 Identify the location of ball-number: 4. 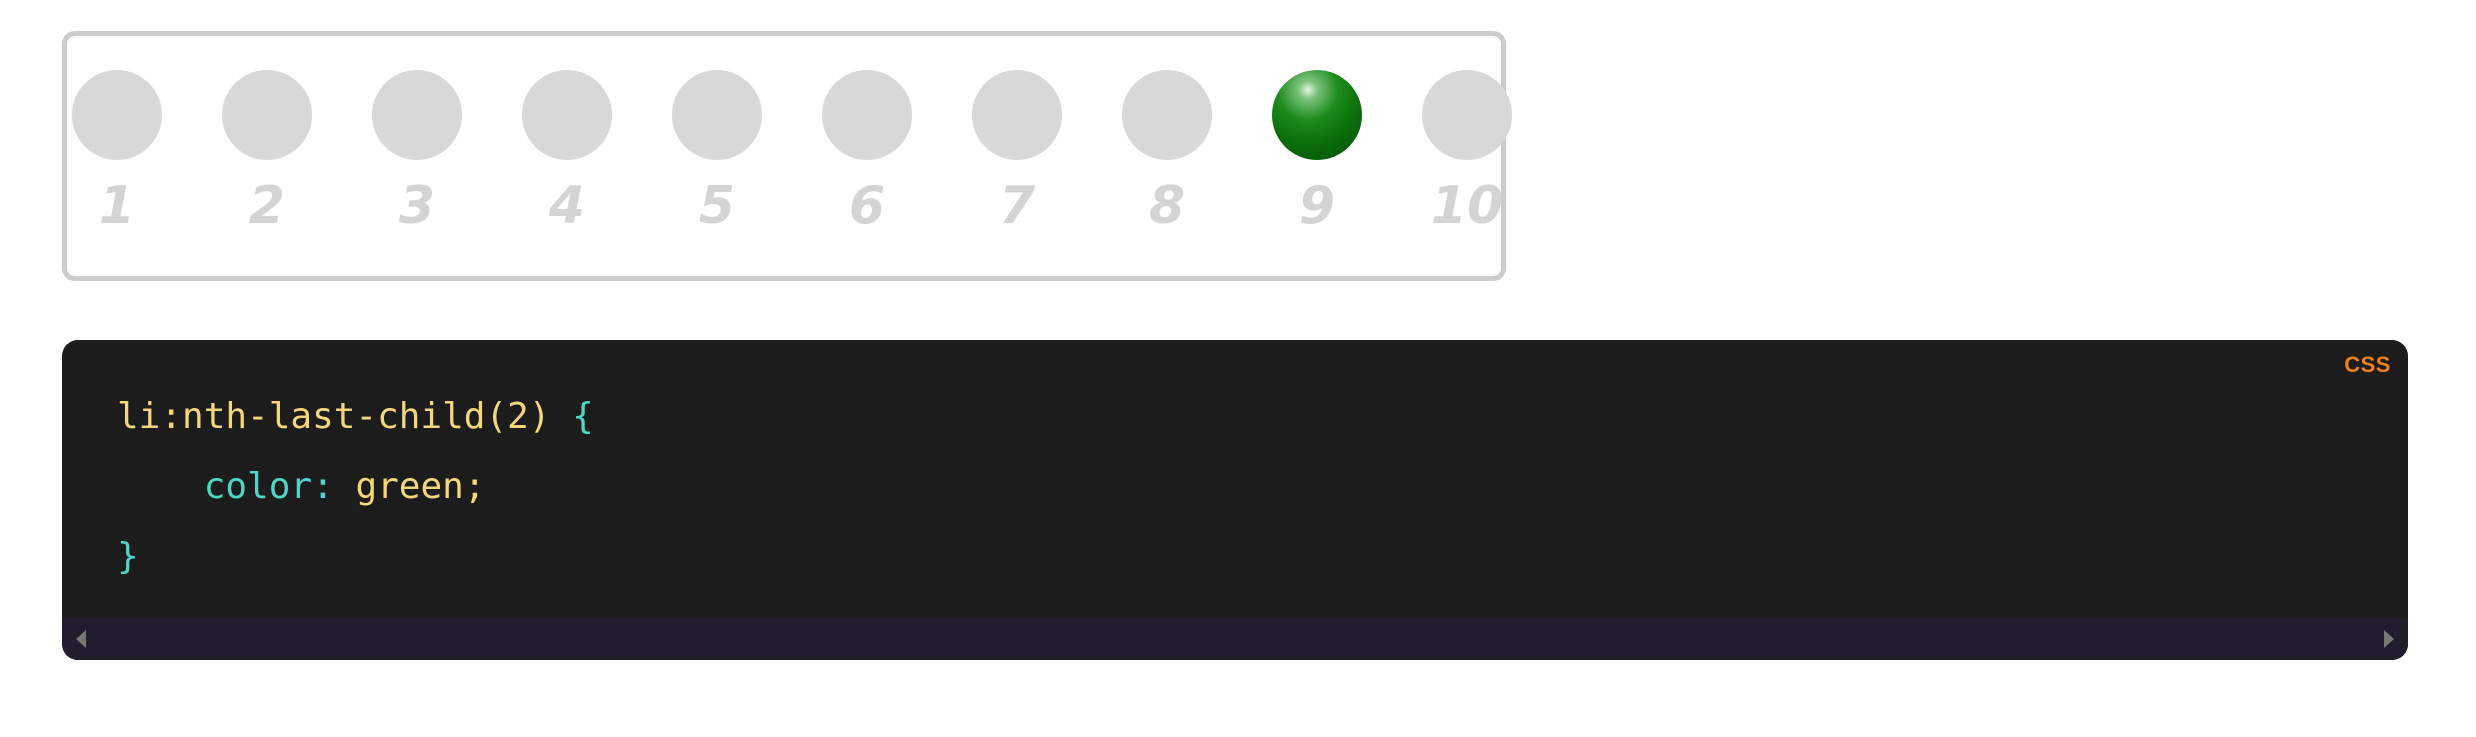
(567, 206).